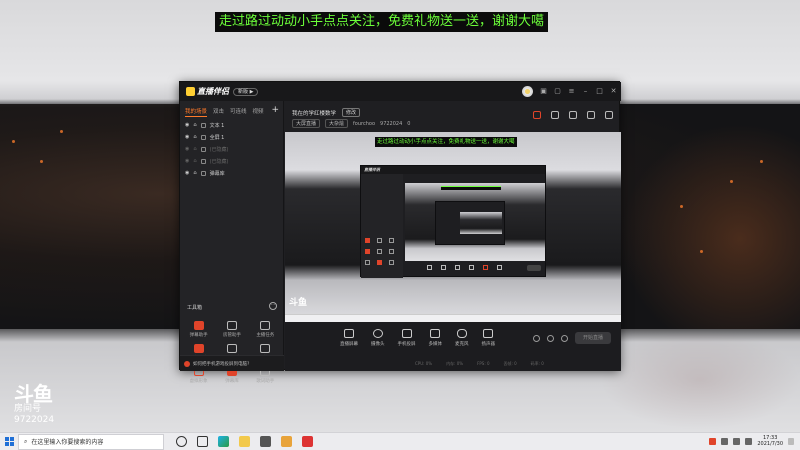  Describe the element at coordinates (400, 91) in the screenshot. I see `title-bar: 直播伴侣 新版 ▶ ▣ ▢ ≡ – □ ✕` at that location.